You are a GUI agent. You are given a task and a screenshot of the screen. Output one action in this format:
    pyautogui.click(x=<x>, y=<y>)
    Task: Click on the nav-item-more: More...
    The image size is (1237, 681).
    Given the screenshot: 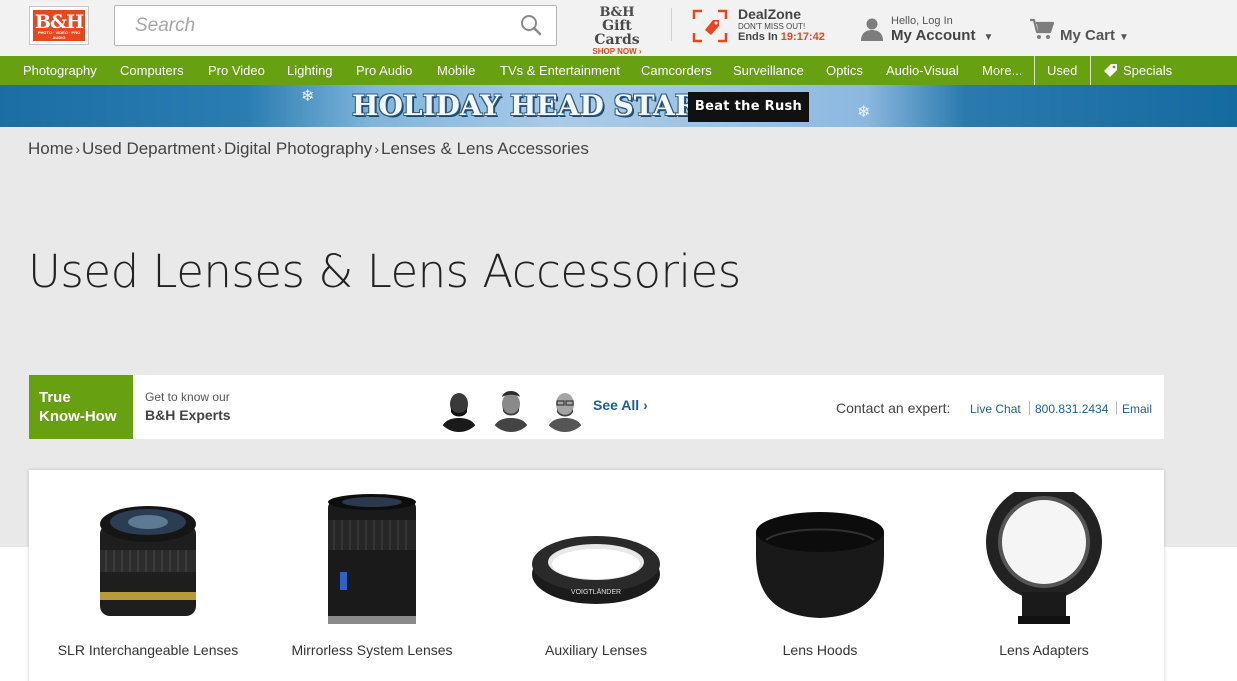 What is the action you would take?
    pyautogui.click(x=1002, y=70)
    